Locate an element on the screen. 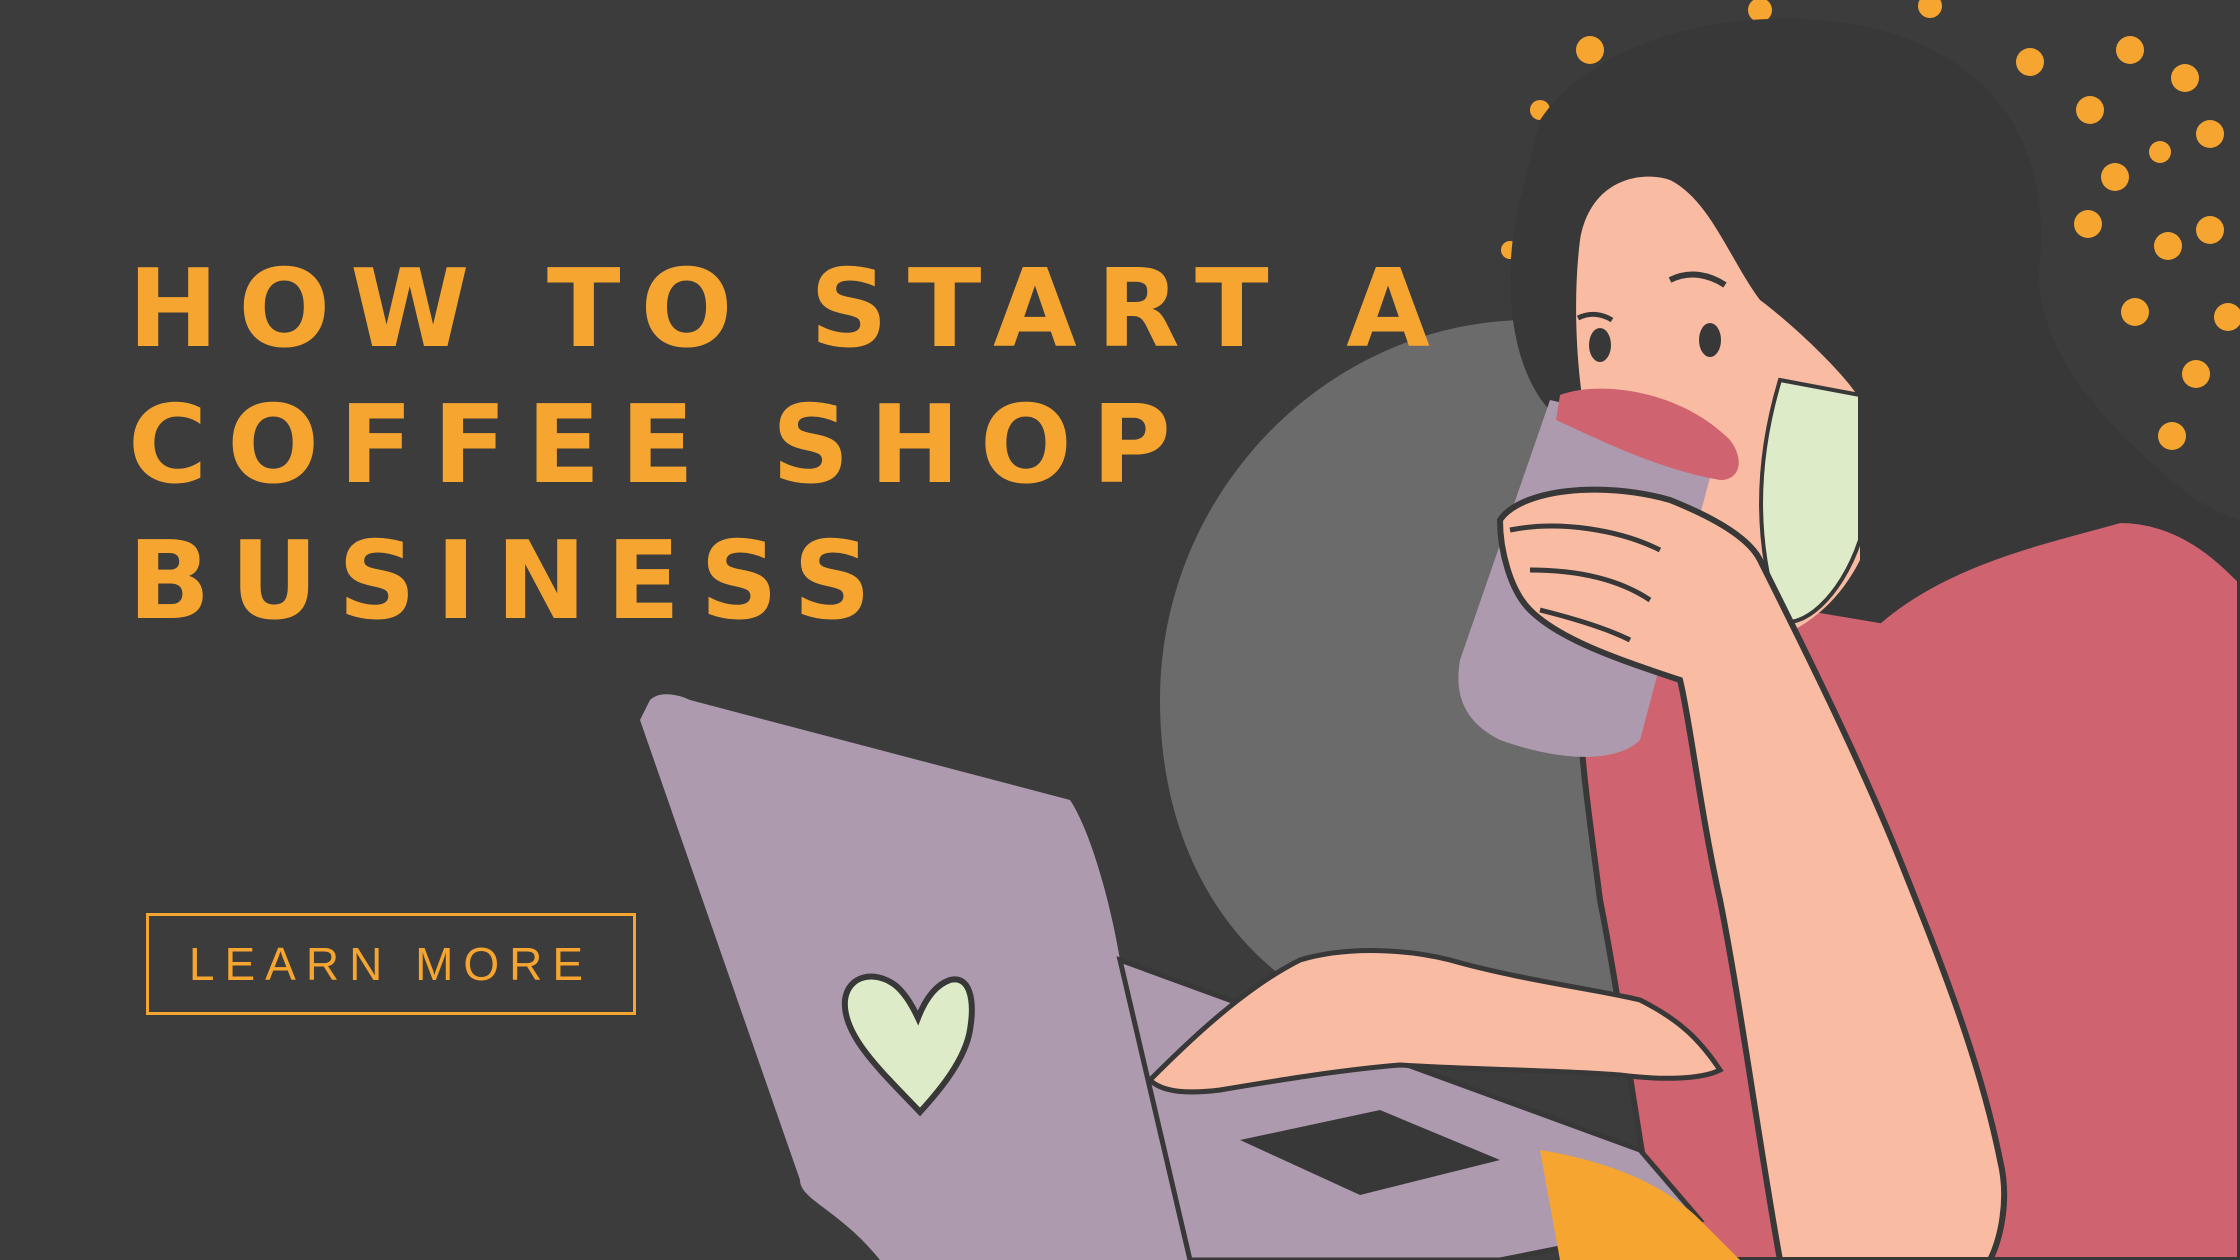 This screenshot has width=2240, height=1260. learn-more-button: LEARN MORE is located at coordinates (391, 964).